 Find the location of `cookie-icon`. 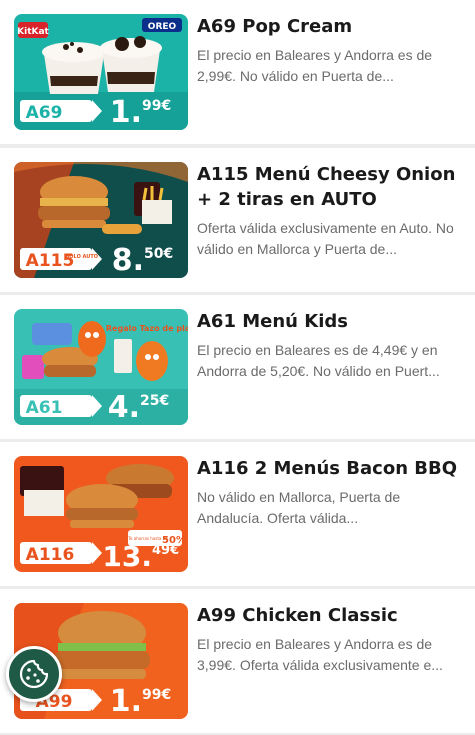

cookie-icon is located at coordinates (34, 674).